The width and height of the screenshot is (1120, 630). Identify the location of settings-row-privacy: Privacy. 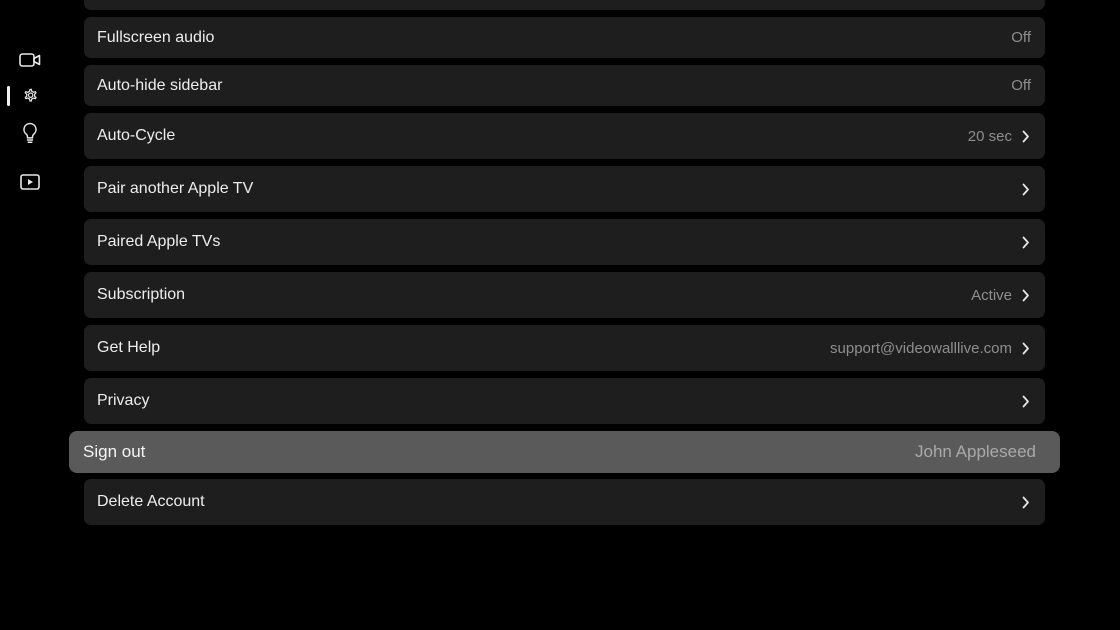
(564, 401).